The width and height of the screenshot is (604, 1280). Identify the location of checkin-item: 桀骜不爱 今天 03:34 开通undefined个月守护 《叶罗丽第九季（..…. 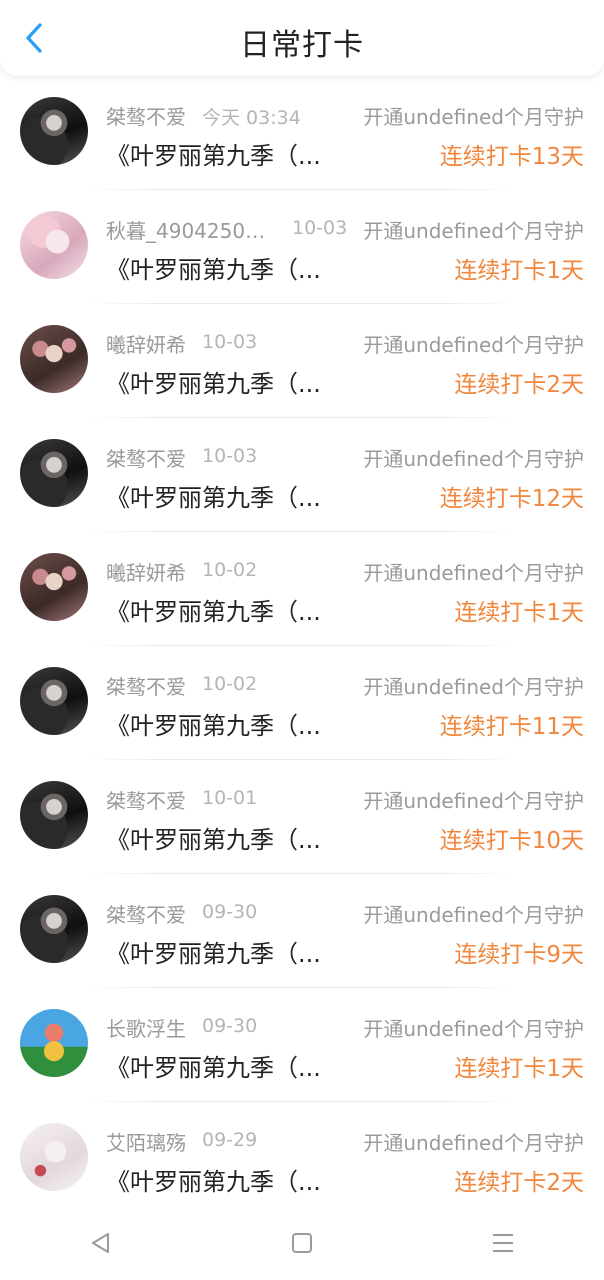
(302, 133).